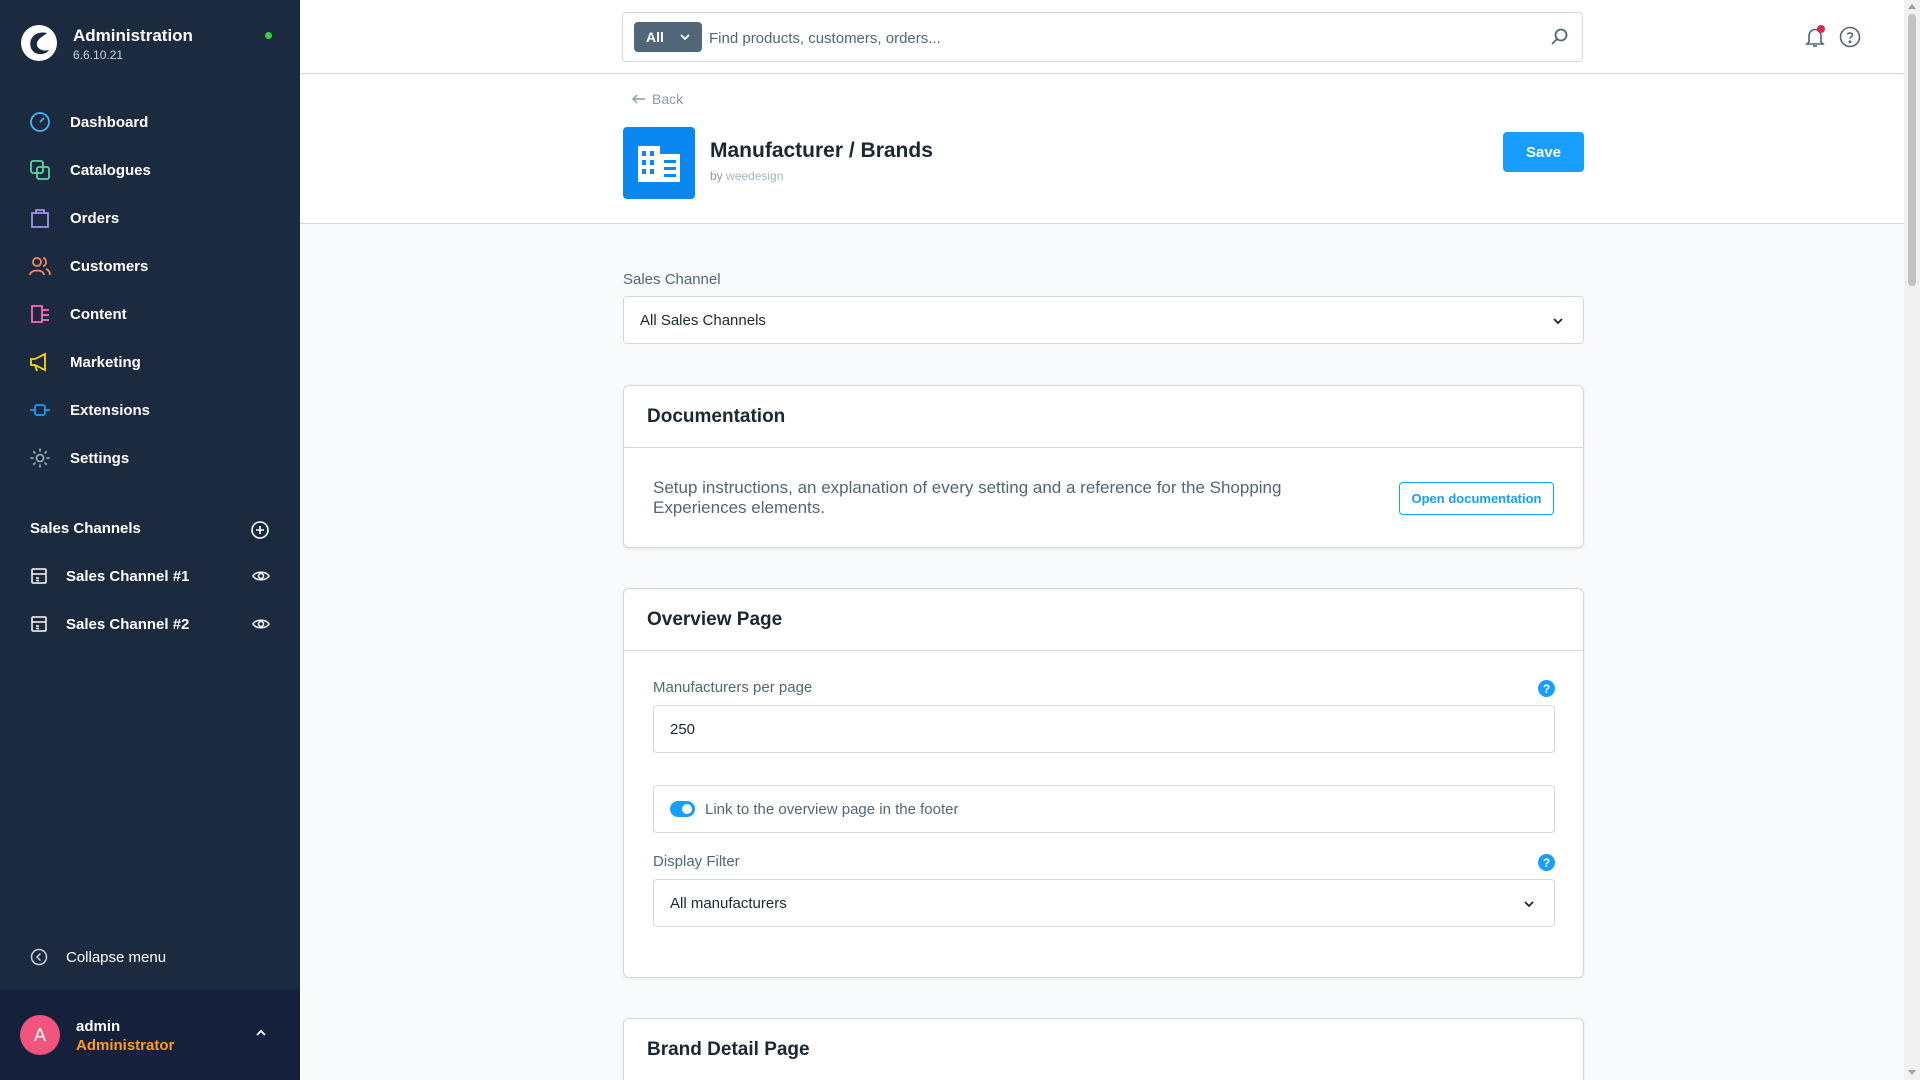 The image size is (1920, 1080). What do you see at coordinates (1850, 37) in the screenshot?
I see `help-icon` at bounding box center [1850, 37].